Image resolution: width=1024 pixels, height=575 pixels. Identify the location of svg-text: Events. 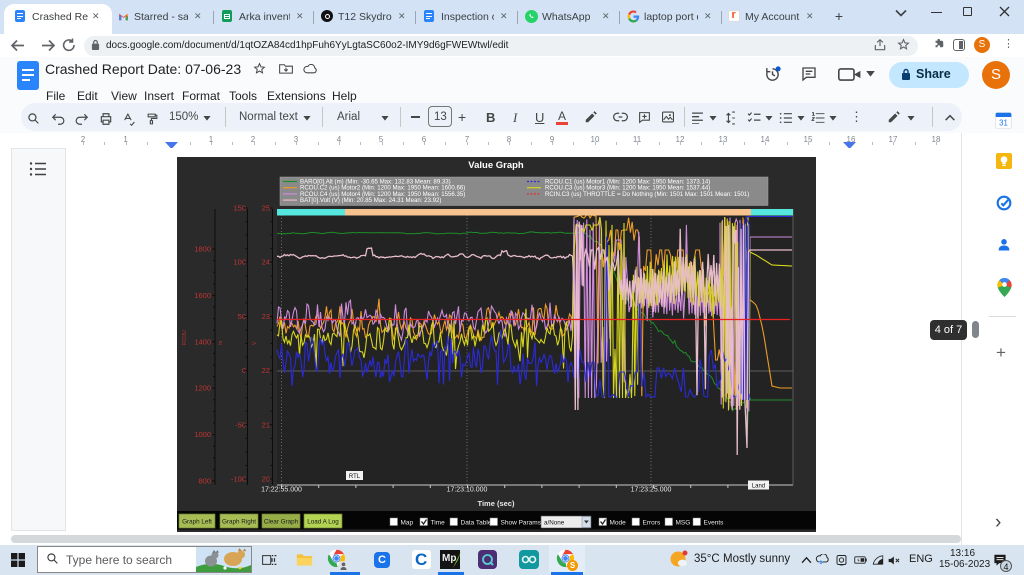
(714, 523).